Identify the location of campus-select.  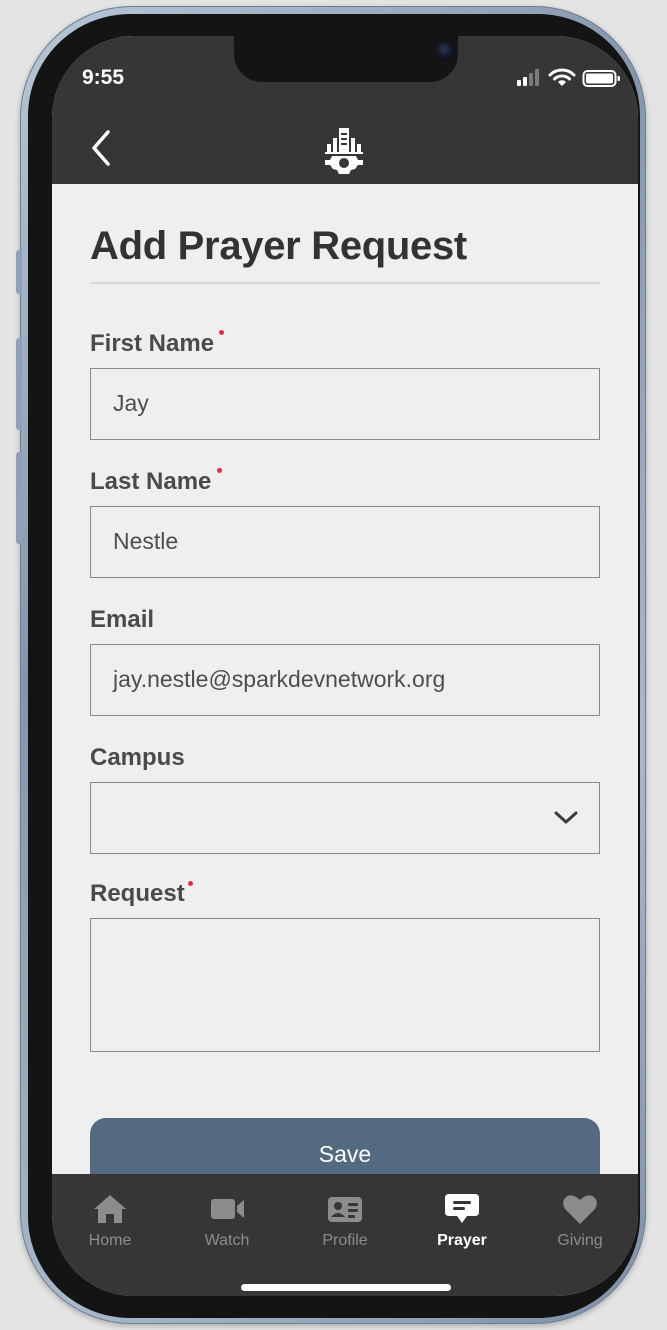
(345, 818).